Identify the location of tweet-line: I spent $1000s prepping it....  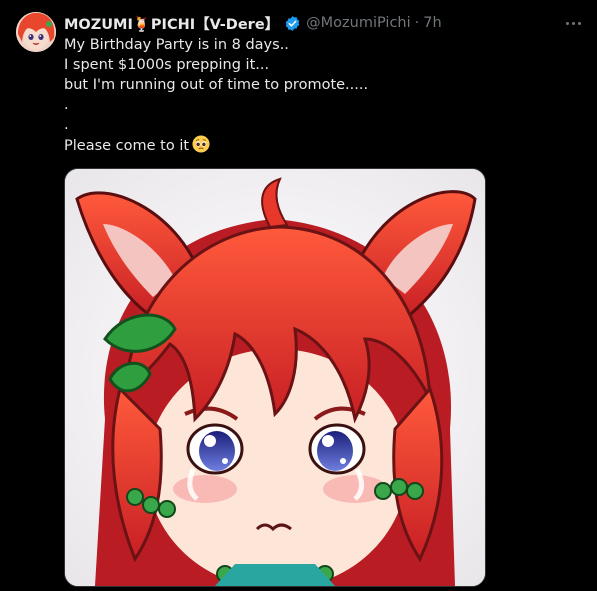
(167, 65).